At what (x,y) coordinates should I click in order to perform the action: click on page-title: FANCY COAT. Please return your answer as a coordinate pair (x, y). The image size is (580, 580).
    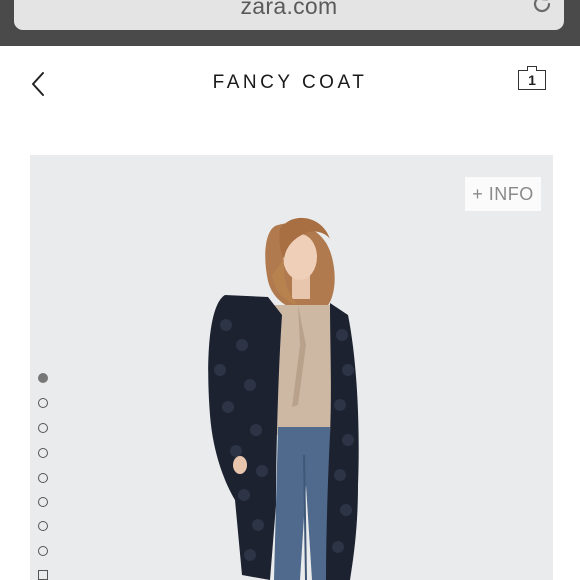
    Looking at the image, I should click on (290, 82).